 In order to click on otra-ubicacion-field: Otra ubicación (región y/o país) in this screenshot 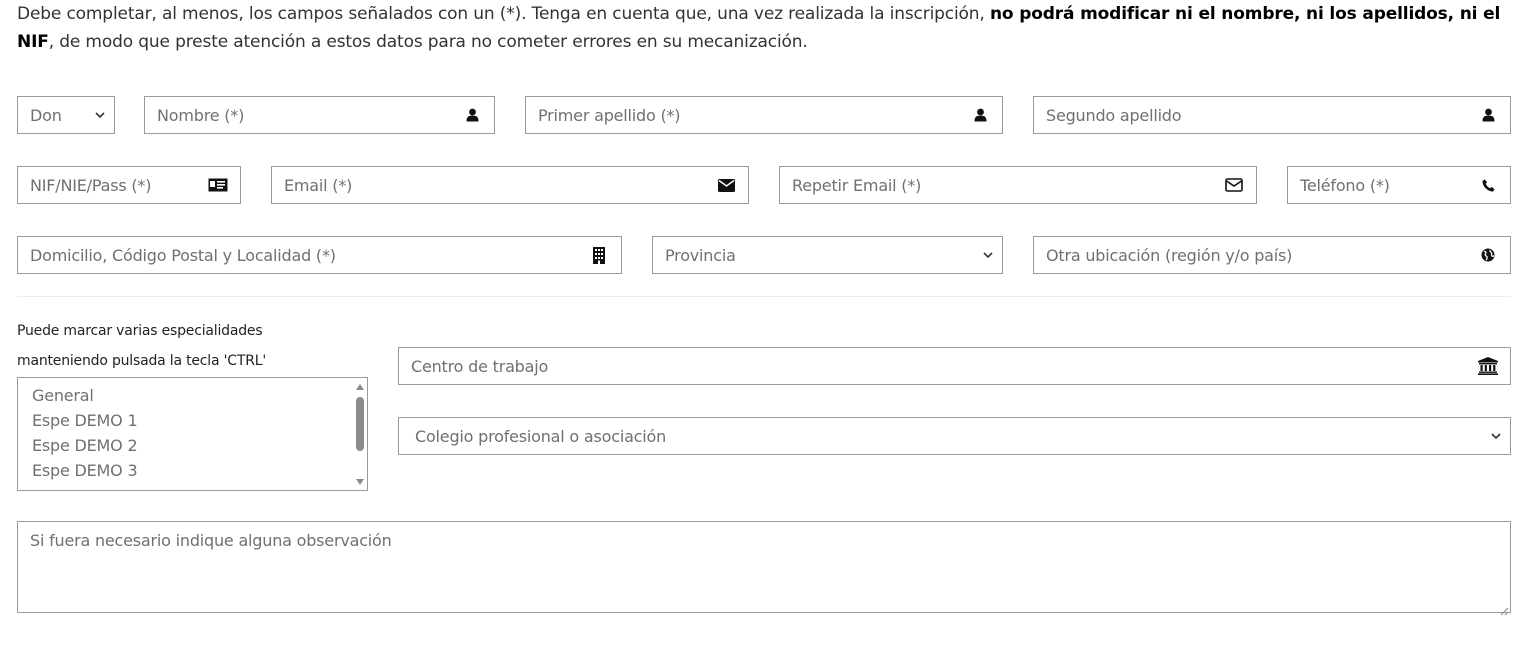, I will do `click(1272, 255)`.